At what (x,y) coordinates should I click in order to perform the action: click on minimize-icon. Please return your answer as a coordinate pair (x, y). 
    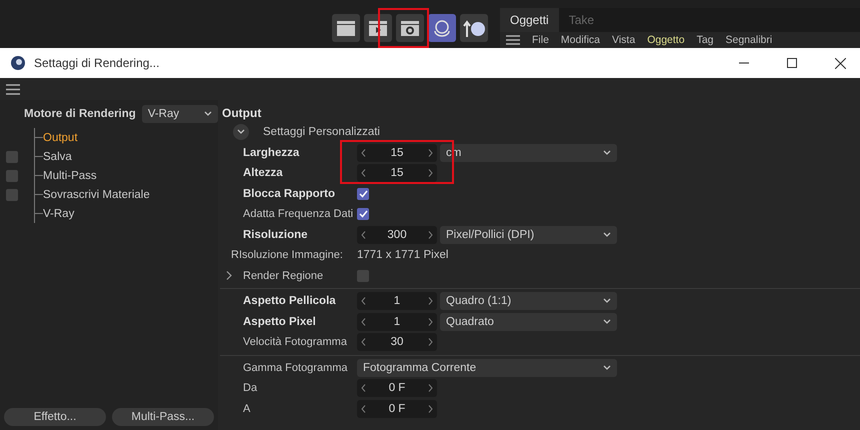
    Looking at the image, I should click on (744, 63).